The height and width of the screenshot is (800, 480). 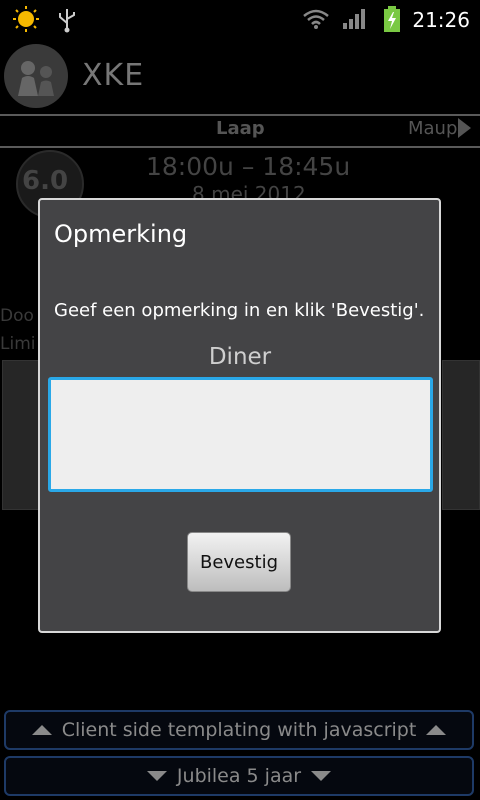 I want to click on next-session-bar: Jubilea 5 jaar, so click(x=239, y=776).